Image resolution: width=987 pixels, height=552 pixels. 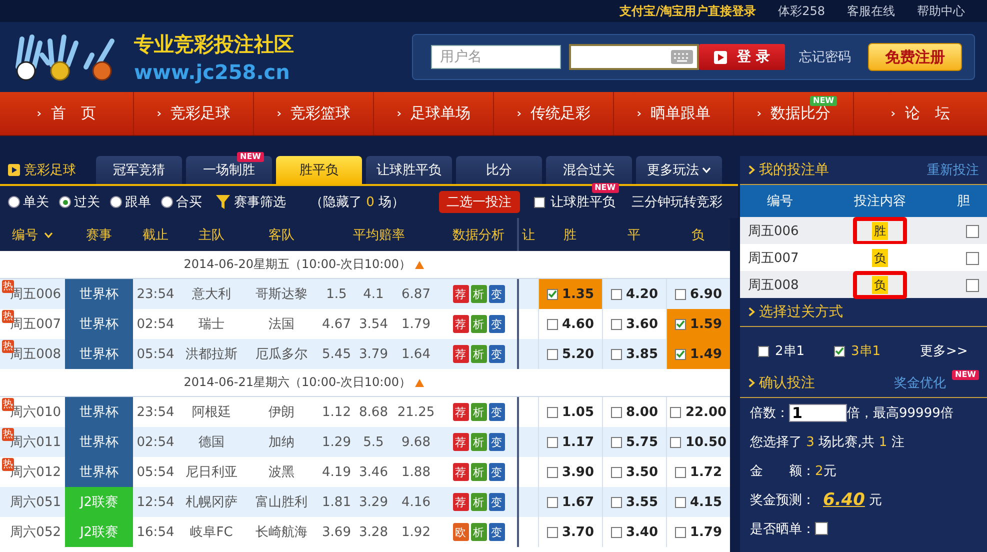 What do you see at coordinates (953, 170) in the screenshot?
I see `reset-link: 重新投注` at bounding box center [953, 170].